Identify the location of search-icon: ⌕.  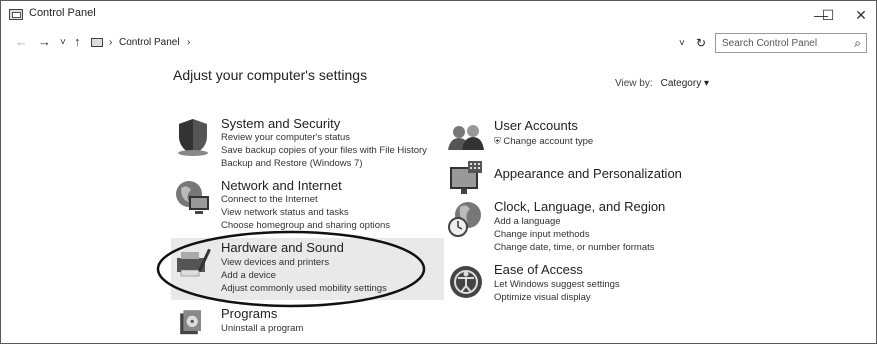
(857, 43).